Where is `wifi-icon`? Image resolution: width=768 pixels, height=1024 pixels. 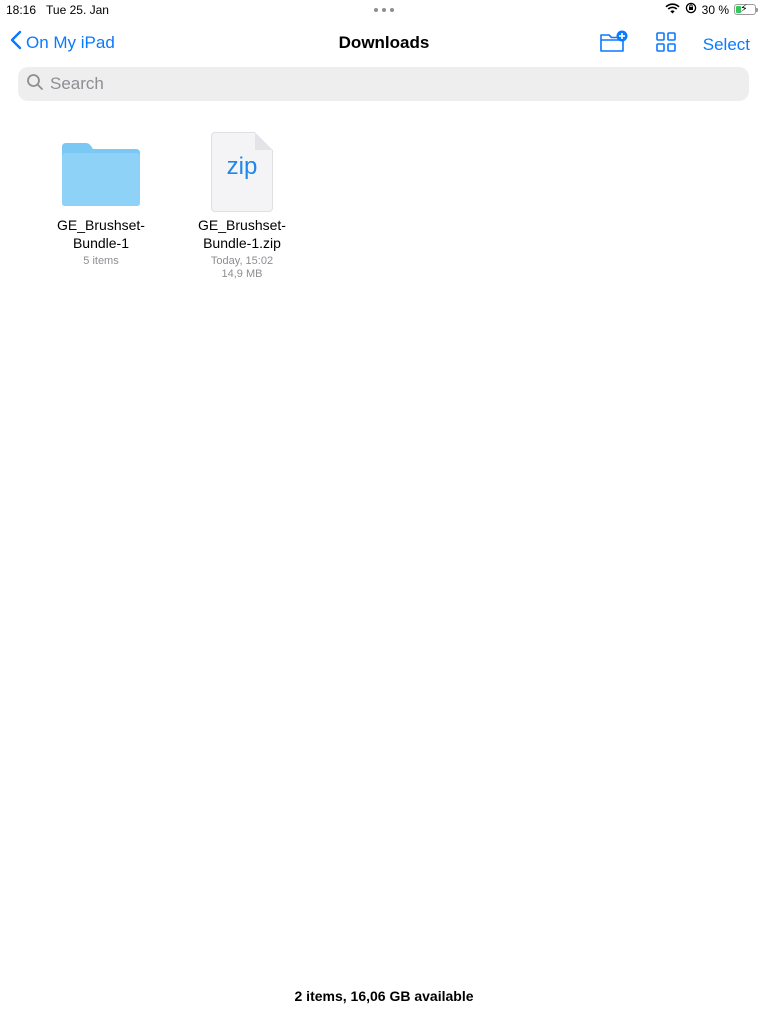 wifi-icon is located at coordinates (672, 9).